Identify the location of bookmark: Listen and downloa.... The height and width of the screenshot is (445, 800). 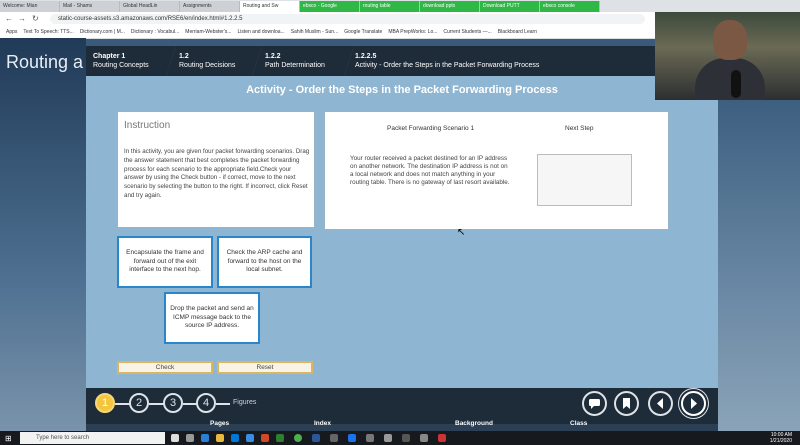
(260, 32).